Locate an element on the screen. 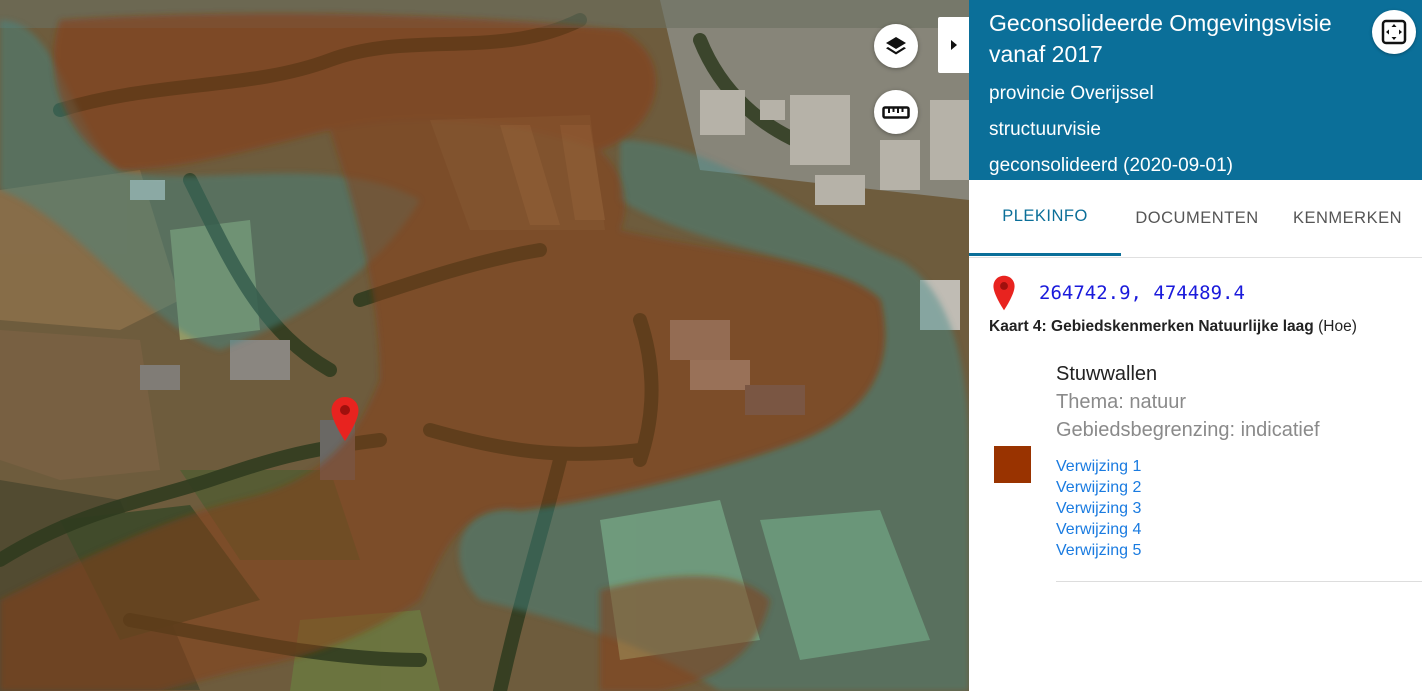 The image size is (1422, 691). fullscreen-button is located at coordinates (1394, 32).